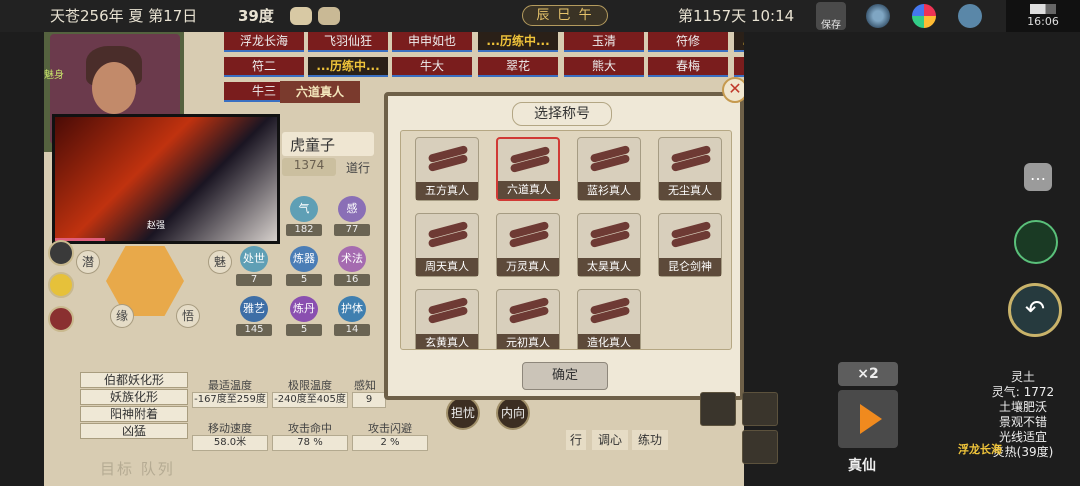 This screenshot has width=1080, height=486. What do you see at coordinates (924, 16) in the screenshot?
I see `palette-icon` at bounding box center [924, 16].